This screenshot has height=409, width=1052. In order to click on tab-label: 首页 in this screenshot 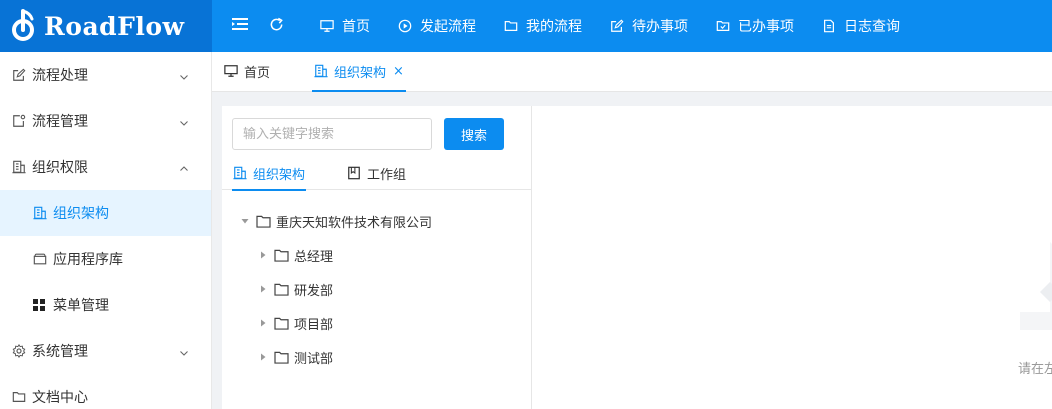, I will do `click(257, 73)`.